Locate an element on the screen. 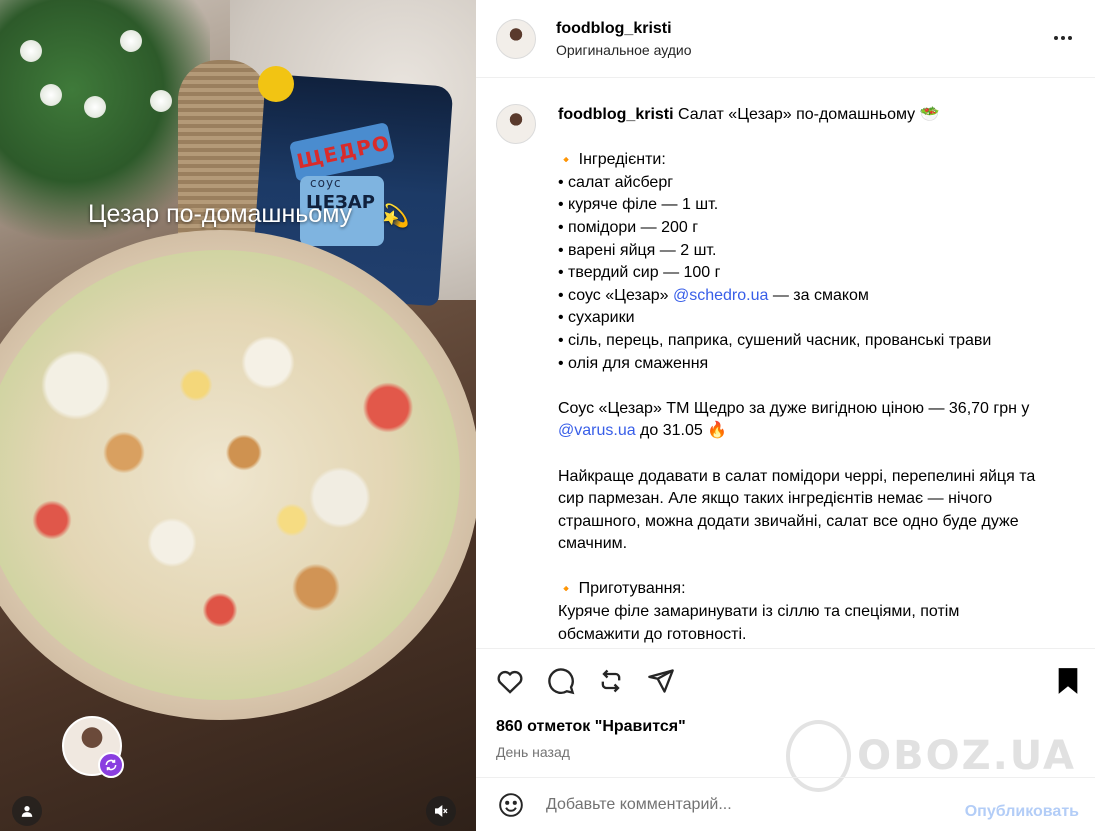  like-heart-icon is located at coordinates (510, 681).